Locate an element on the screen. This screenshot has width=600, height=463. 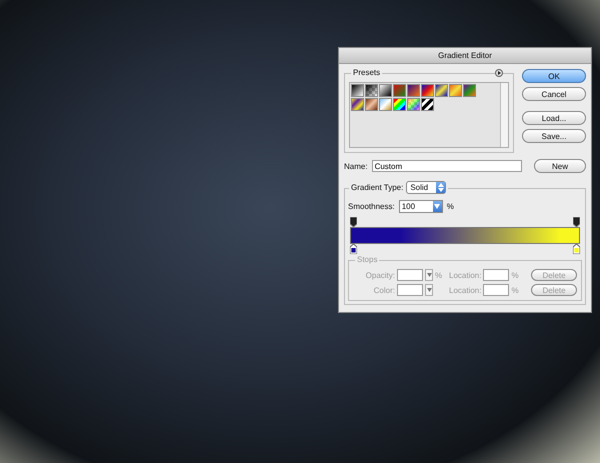
stop-field-label: Opacity: is located at coordinates (379, 275).